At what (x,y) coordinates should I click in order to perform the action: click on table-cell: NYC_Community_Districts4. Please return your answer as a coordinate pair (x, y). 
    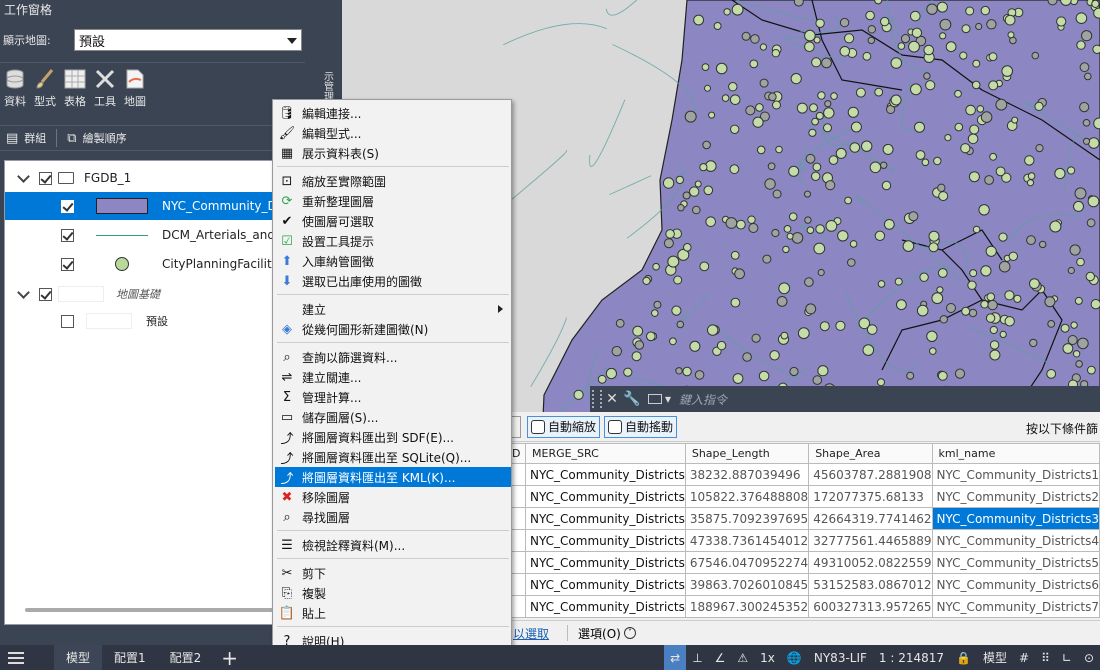
    Looking at the image, I should click on (1015, 540).